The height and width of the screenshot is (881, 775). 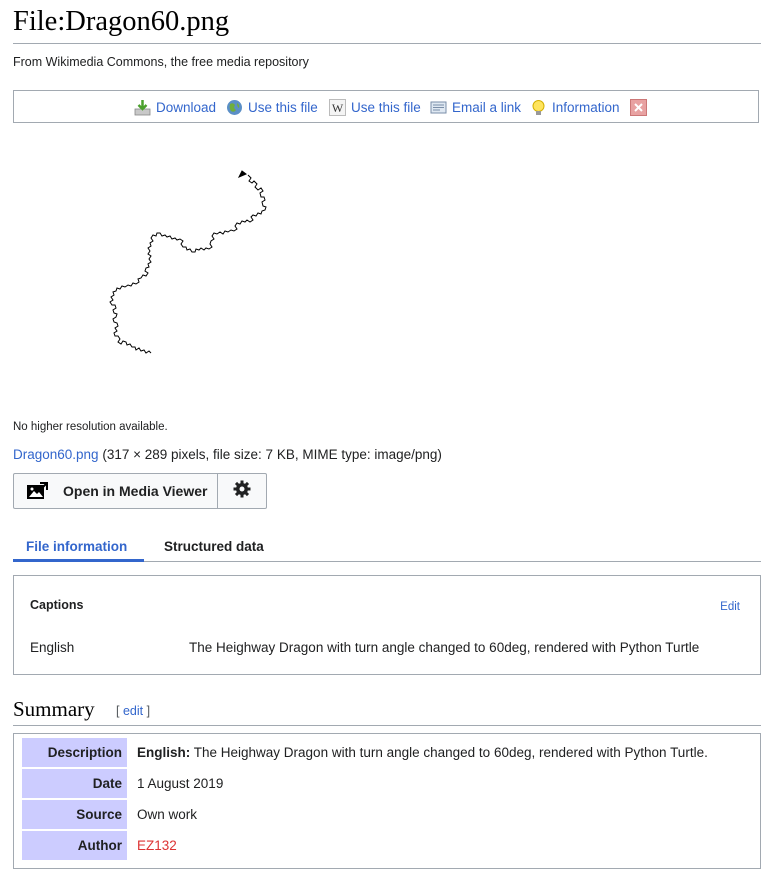 I want to click on captions-title: Captions, so click(x=57, y=605).